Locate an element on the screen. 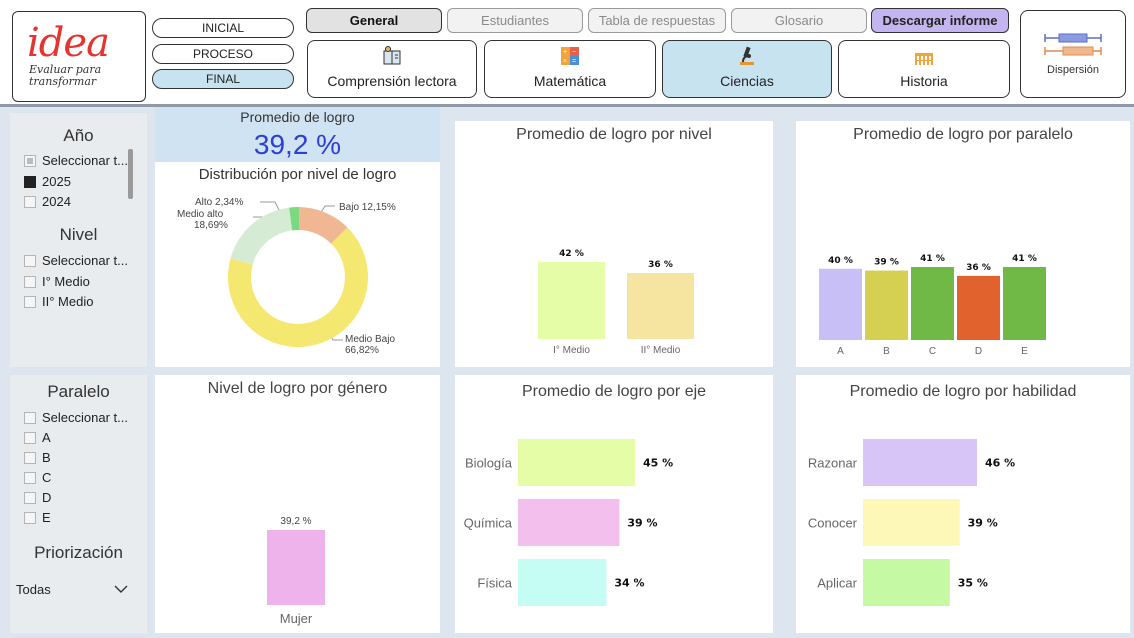  calculator-icon: + − × = is located at coordinates (570, 56).